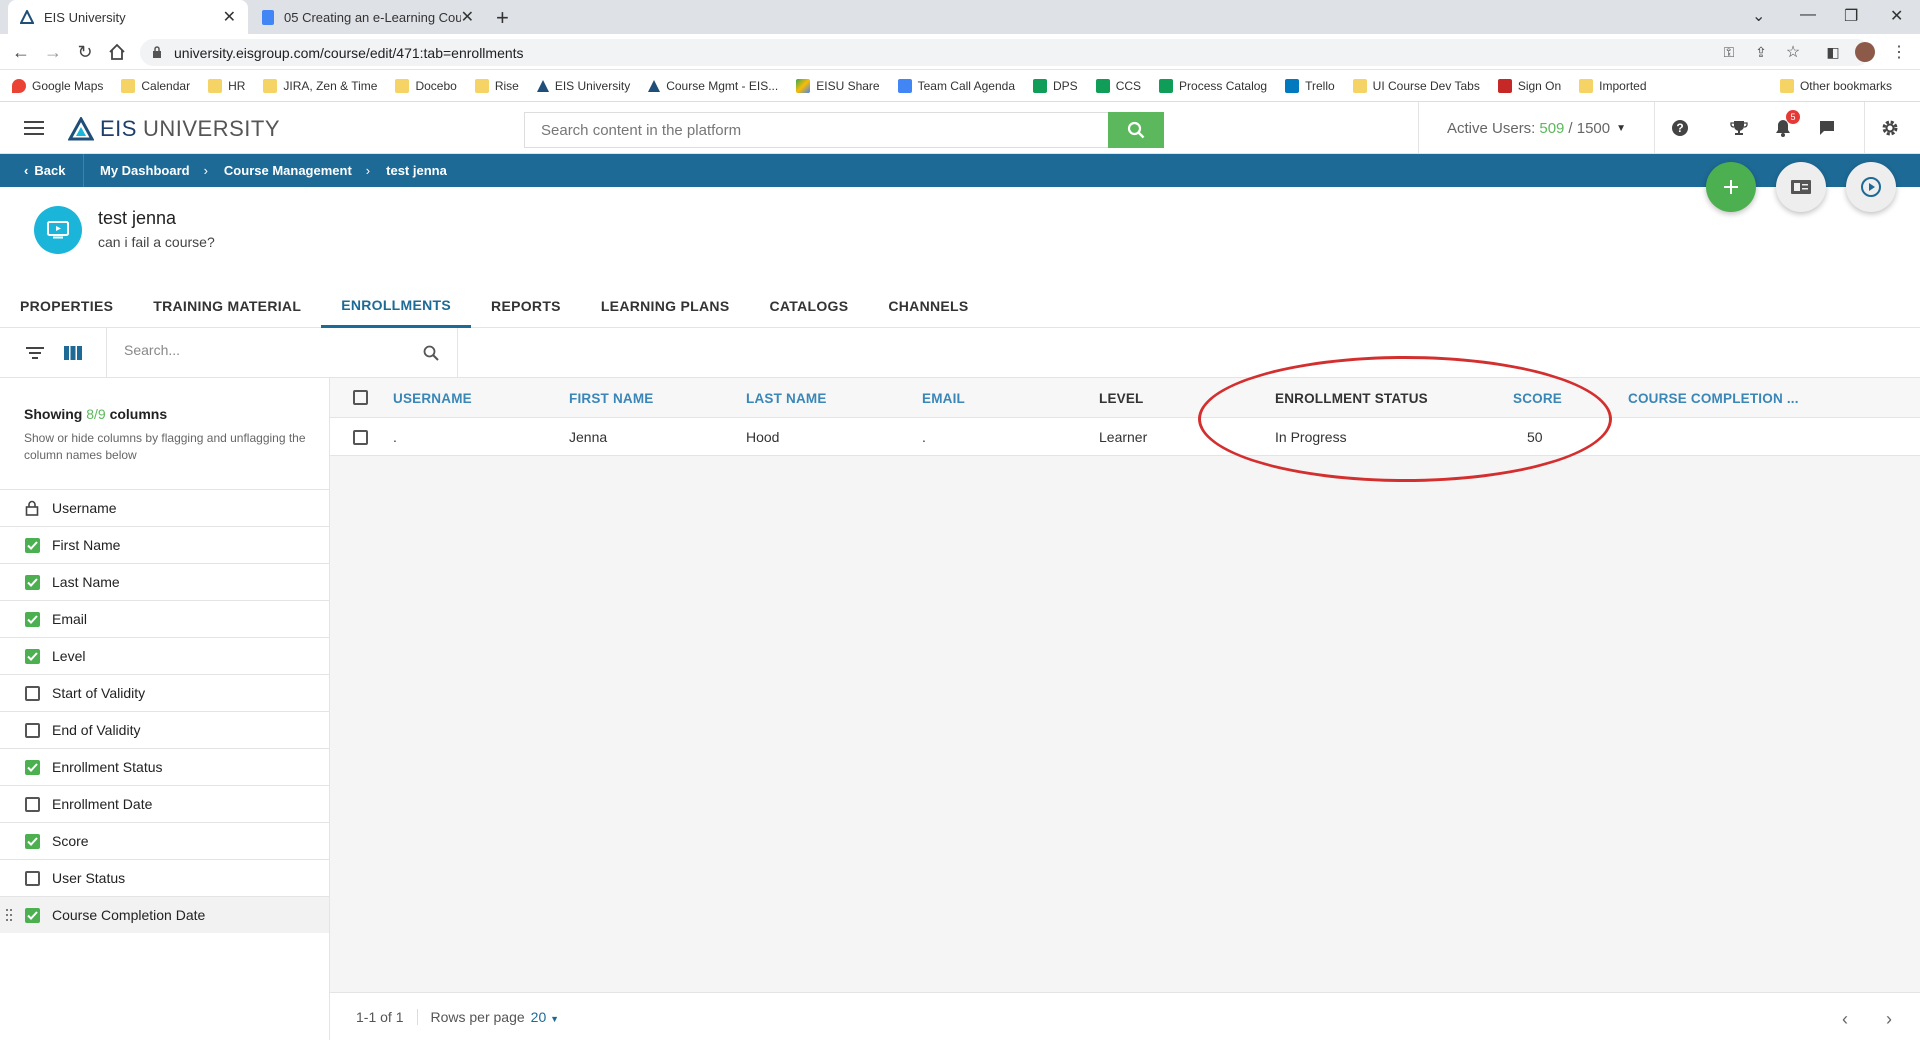 The image size is (1920, 1040). Describe the element at coordinates (1613, 85) in the screenshot. I see `bookmark-imported: Imported` at that location.